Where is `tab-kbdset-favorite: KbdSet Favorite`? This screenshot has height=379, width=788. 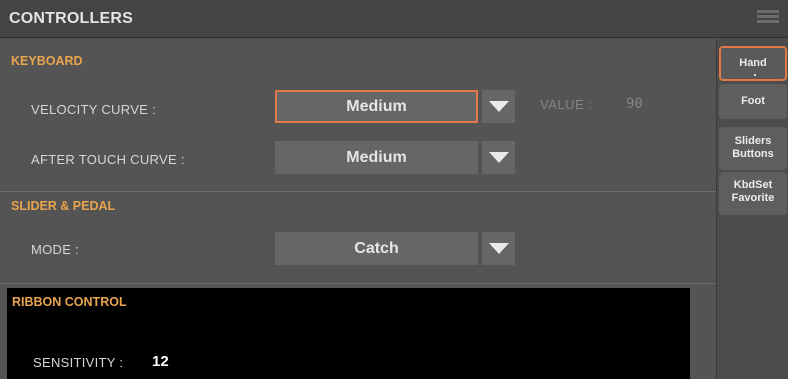
tab-kbdset-favorite: KbdSet Favorite is located at coordinates (753, 193).